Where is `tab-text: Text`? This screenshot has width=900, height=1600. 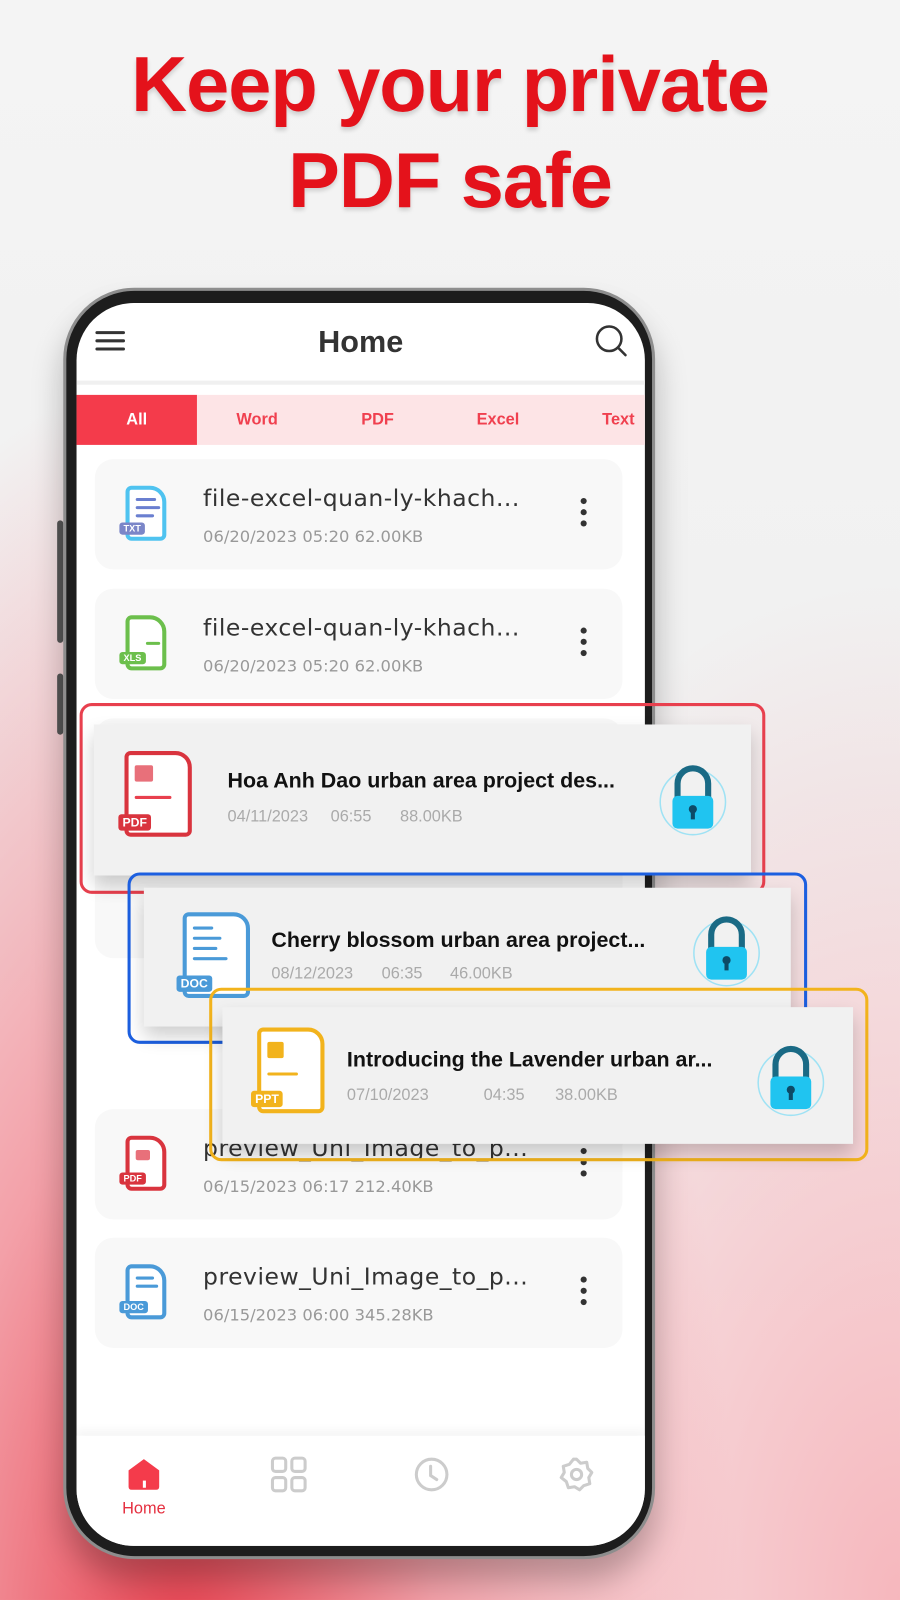
tab-text: Text is located at coordinates (601, 420).